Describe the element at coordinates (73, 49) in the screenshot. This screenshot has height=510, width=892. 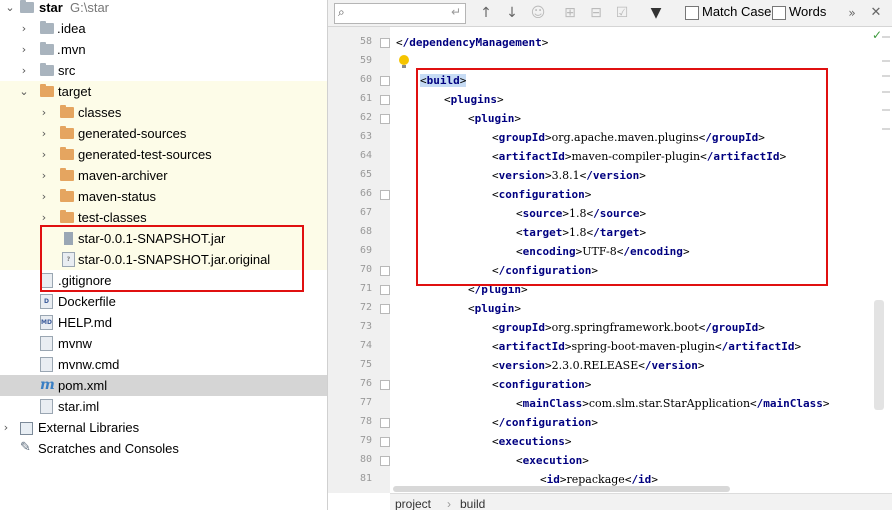
I see `tree-item-label: mvn` at that location.